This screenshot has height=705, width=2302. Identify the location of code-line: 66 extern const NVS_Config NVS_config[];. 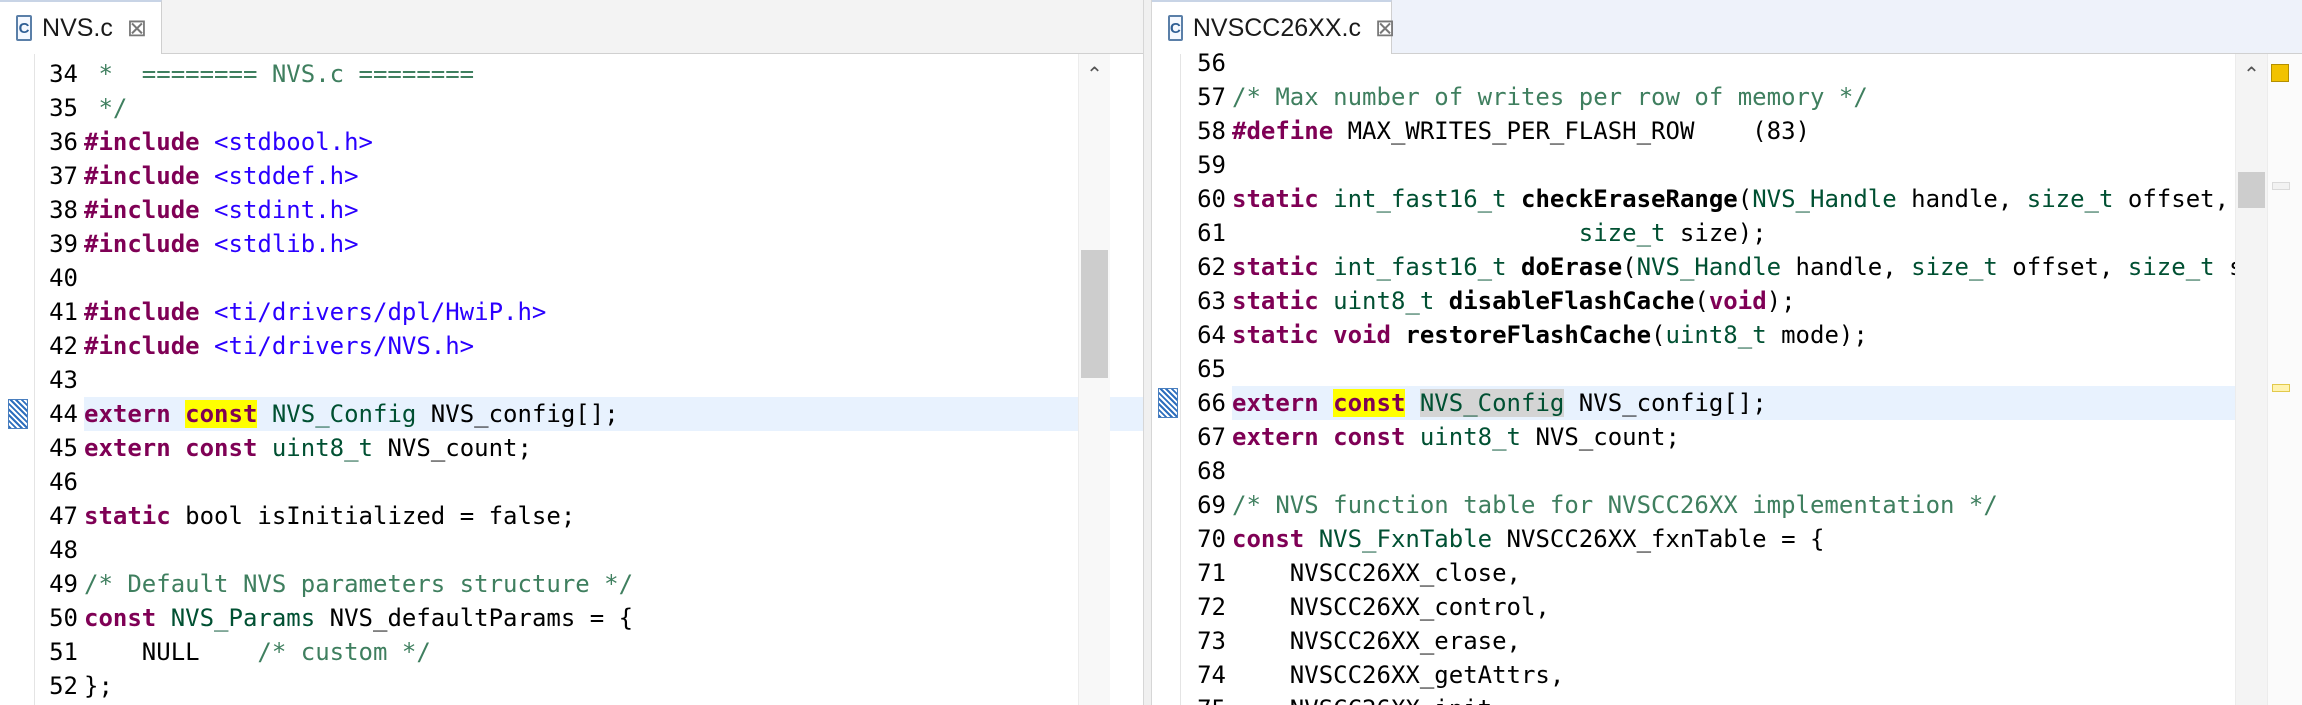
(1730, 403).